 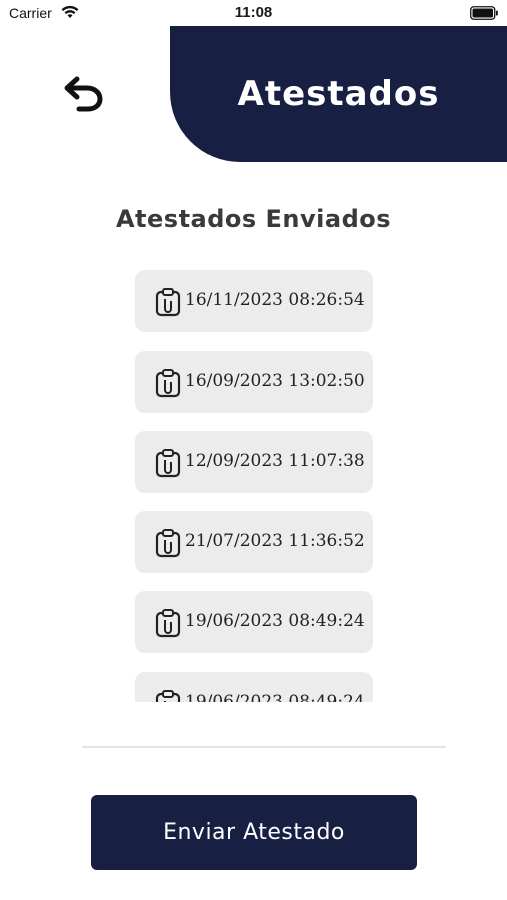 I want to click on status-time: 11:08, so click(x=253, y=12).